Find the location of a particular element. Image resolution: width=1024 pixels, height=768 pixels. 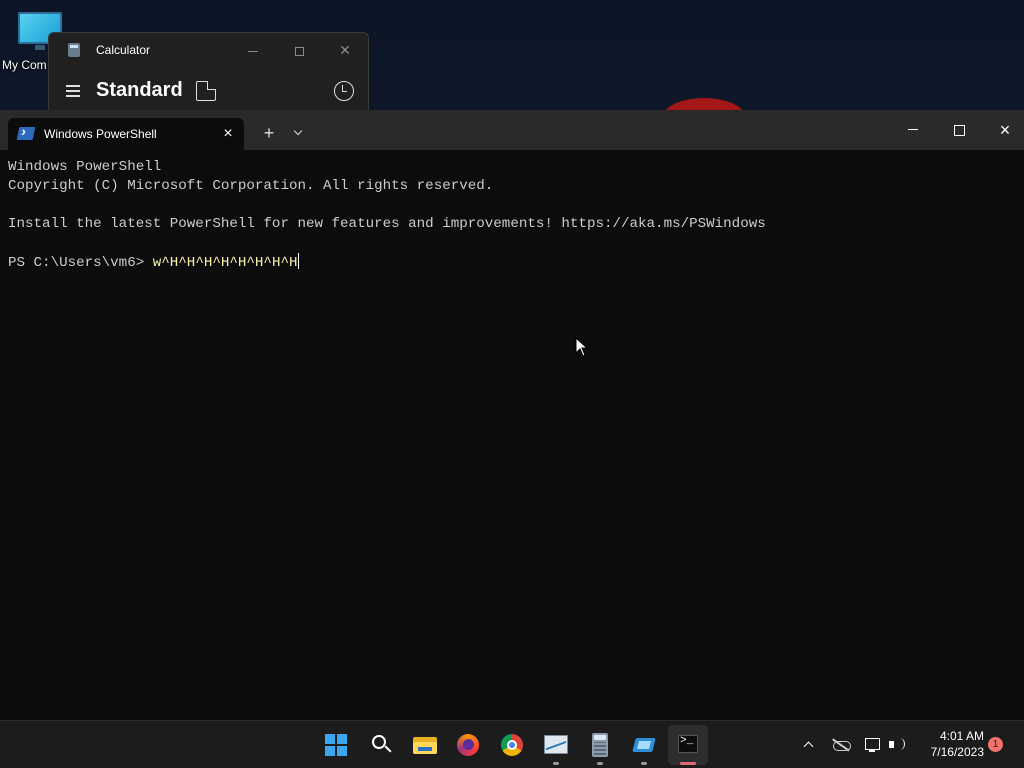

terminal-prompt: PS C:\Users\vm6> is located at coordinates (80, 263).